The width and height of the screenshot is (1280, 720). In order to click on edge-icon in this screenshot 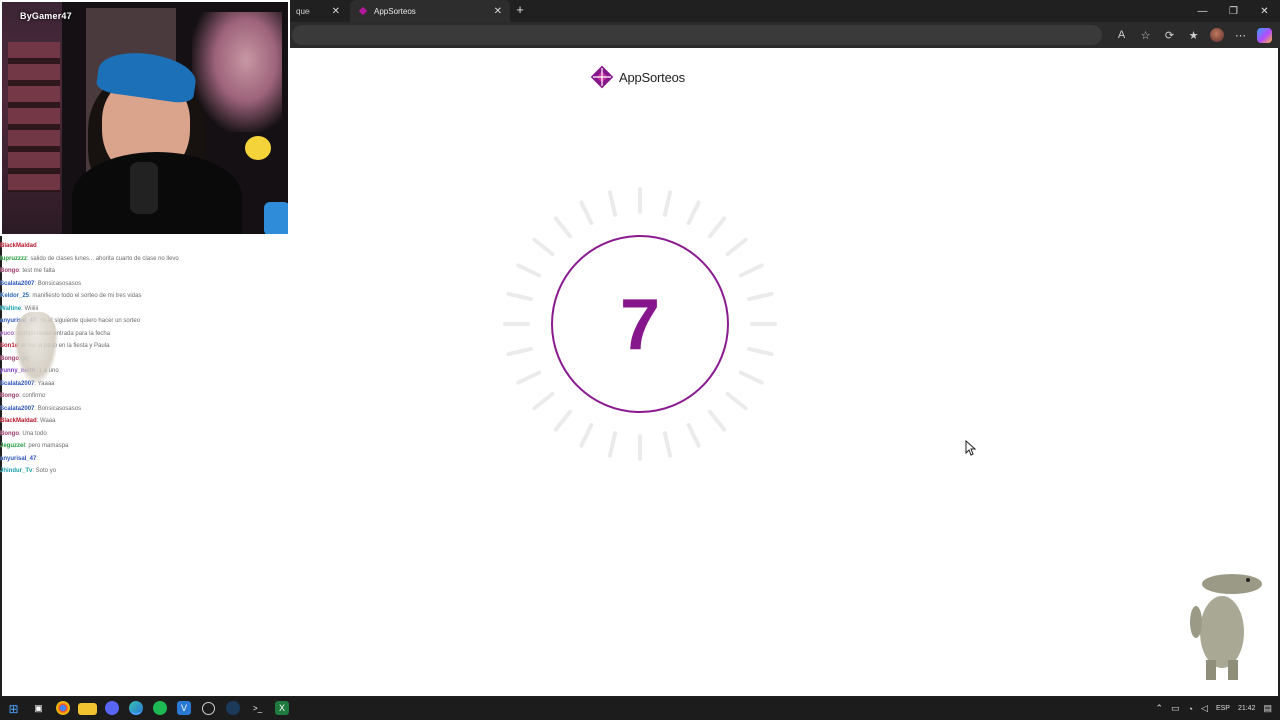, I will do `click(136, 708)`.